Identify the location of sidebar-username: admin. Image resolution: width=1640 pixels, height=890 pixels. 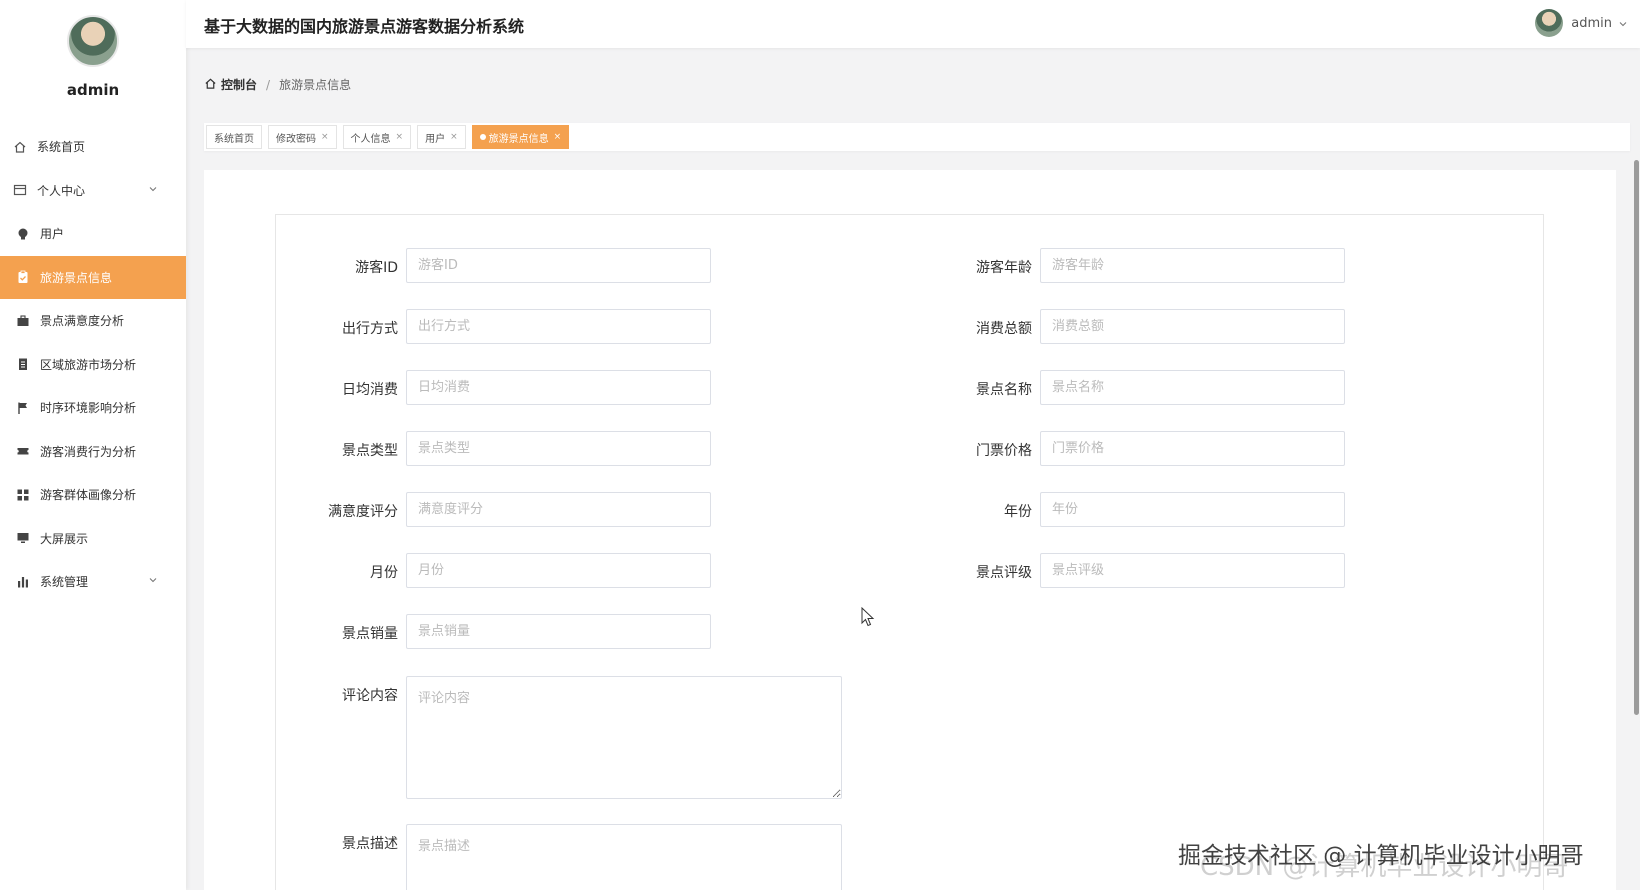
(93, 90).